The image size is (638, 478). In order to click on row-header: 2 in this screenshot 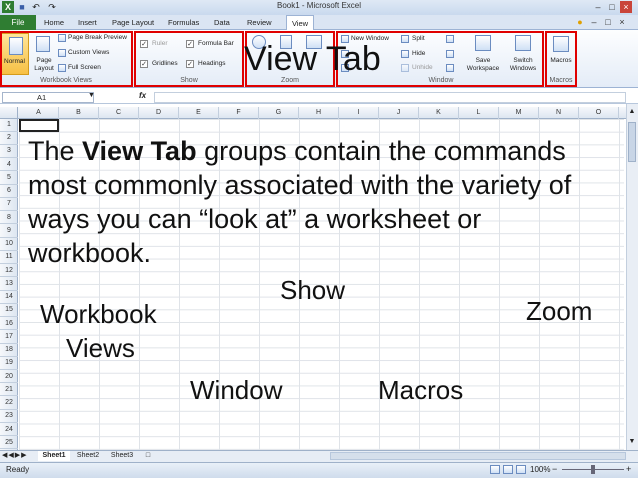, I will do `click(9, 138)`.